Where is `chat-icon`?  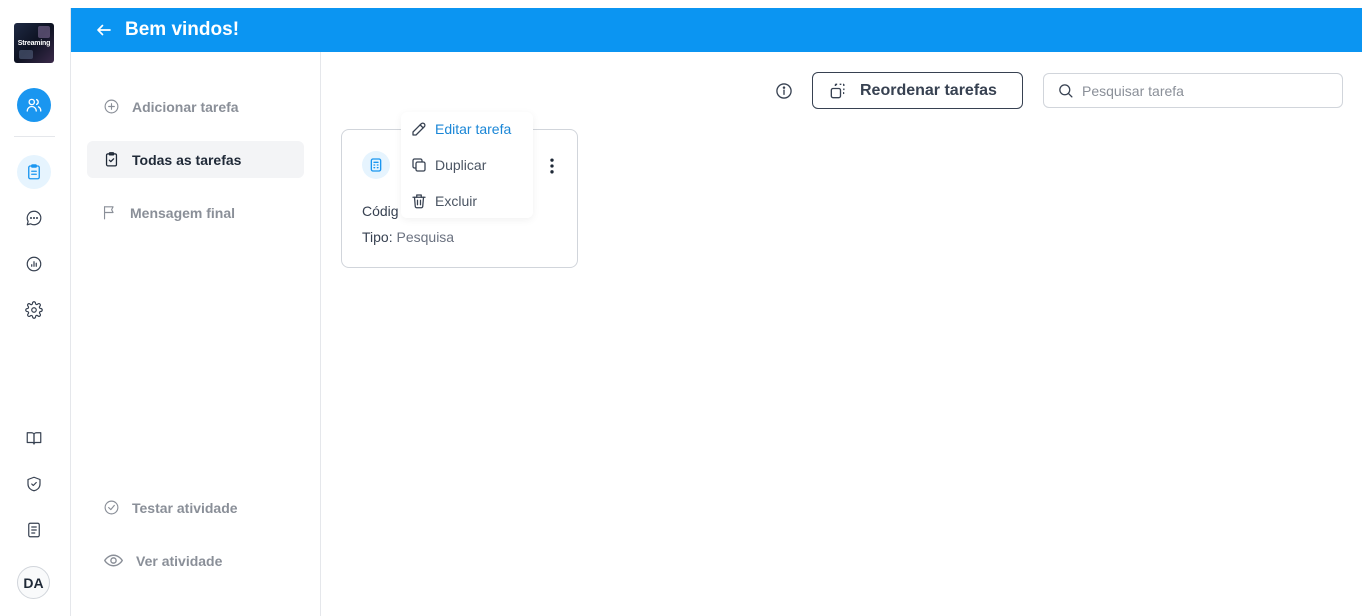 chat-icon is located at coordinates (34, 218).